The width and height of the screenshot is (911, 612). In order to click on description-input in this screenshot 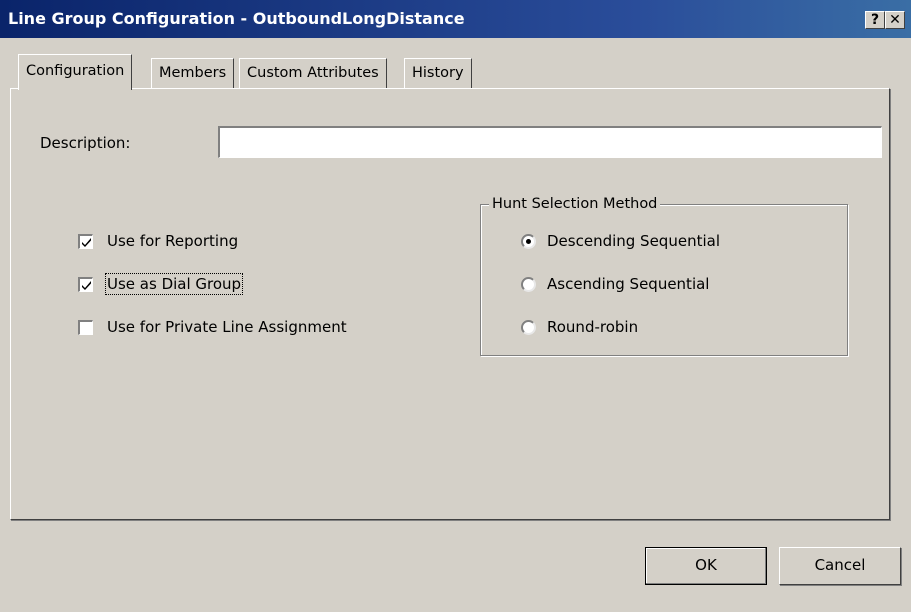, I will do `click(550, 142)`.